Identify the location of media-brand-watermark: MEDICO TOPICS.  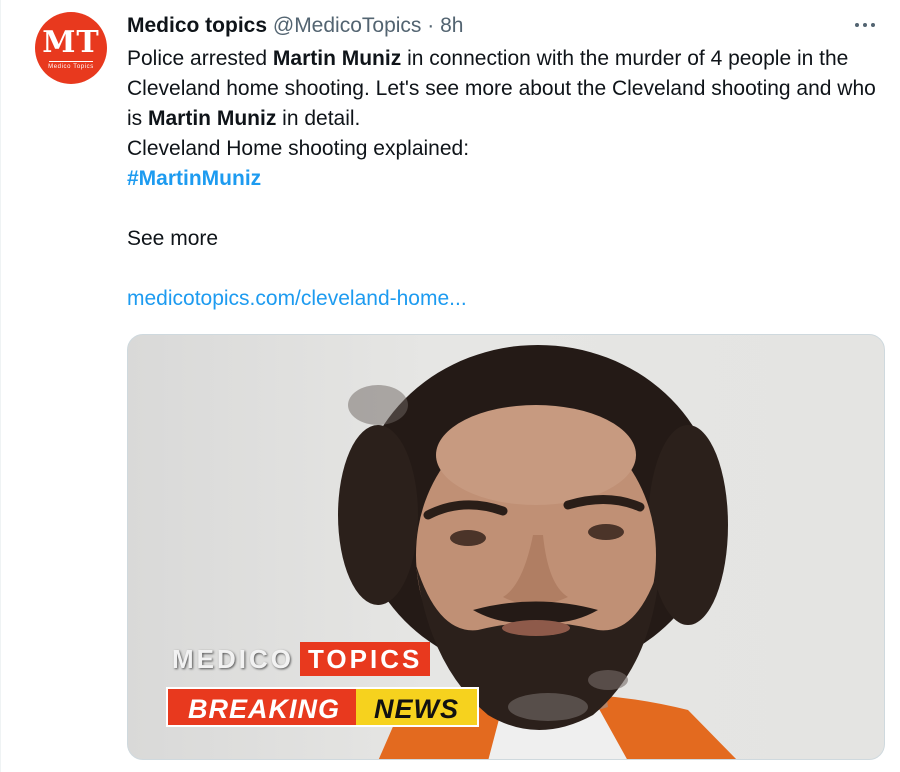
(301, 659).